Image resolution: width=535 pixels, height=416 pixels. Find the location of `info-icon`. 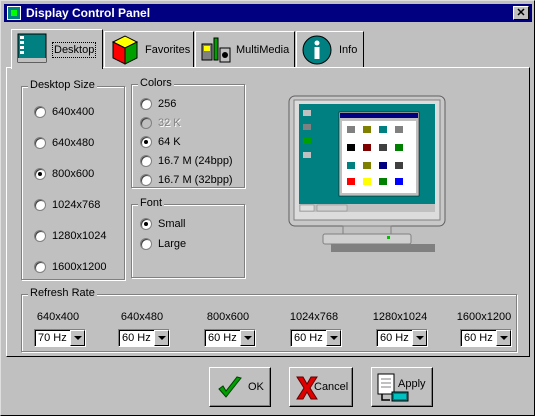

info-icon is located at coordinates (317, 50).